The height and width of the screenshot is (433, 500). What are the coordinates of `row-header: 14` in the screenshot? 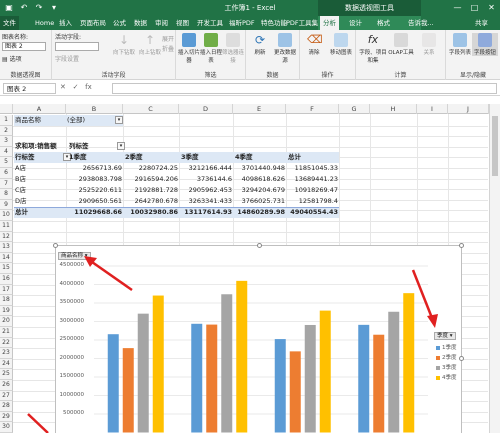 It's located at (6, 258).